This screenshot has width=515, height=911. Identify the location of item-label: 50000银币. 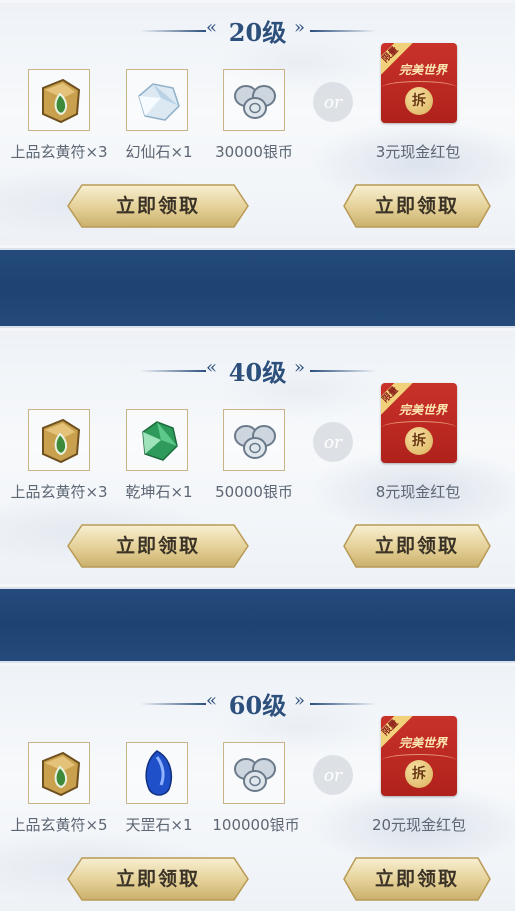
(254, 492).